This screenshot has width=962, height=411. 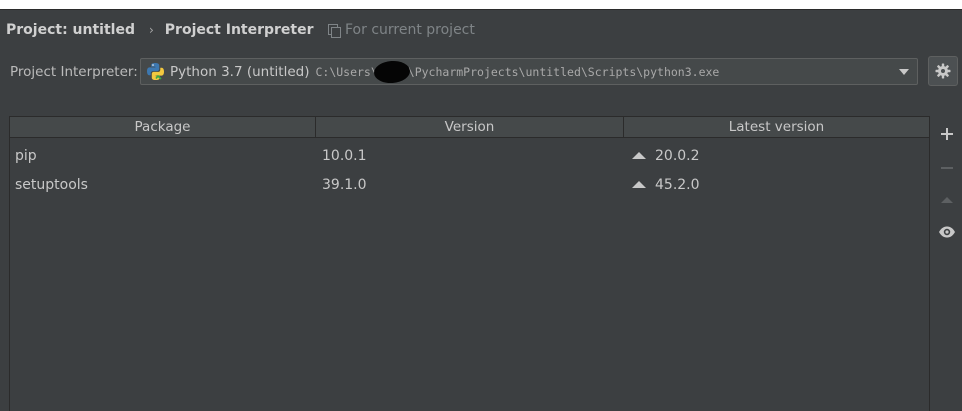 What do you see at coordinates (481, 9) in the screenshot?
I see `top-divider` at bounding box center [481, 9].